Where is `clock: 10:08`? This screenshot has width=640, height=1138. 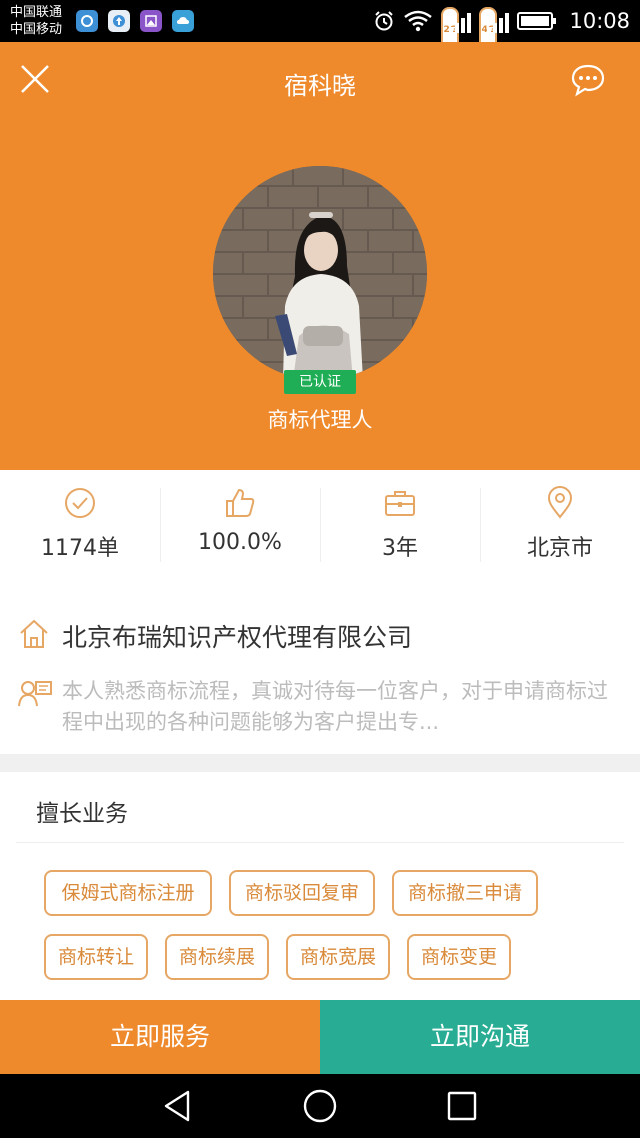
clock: 10:08 is located at coordinates (599, 21).